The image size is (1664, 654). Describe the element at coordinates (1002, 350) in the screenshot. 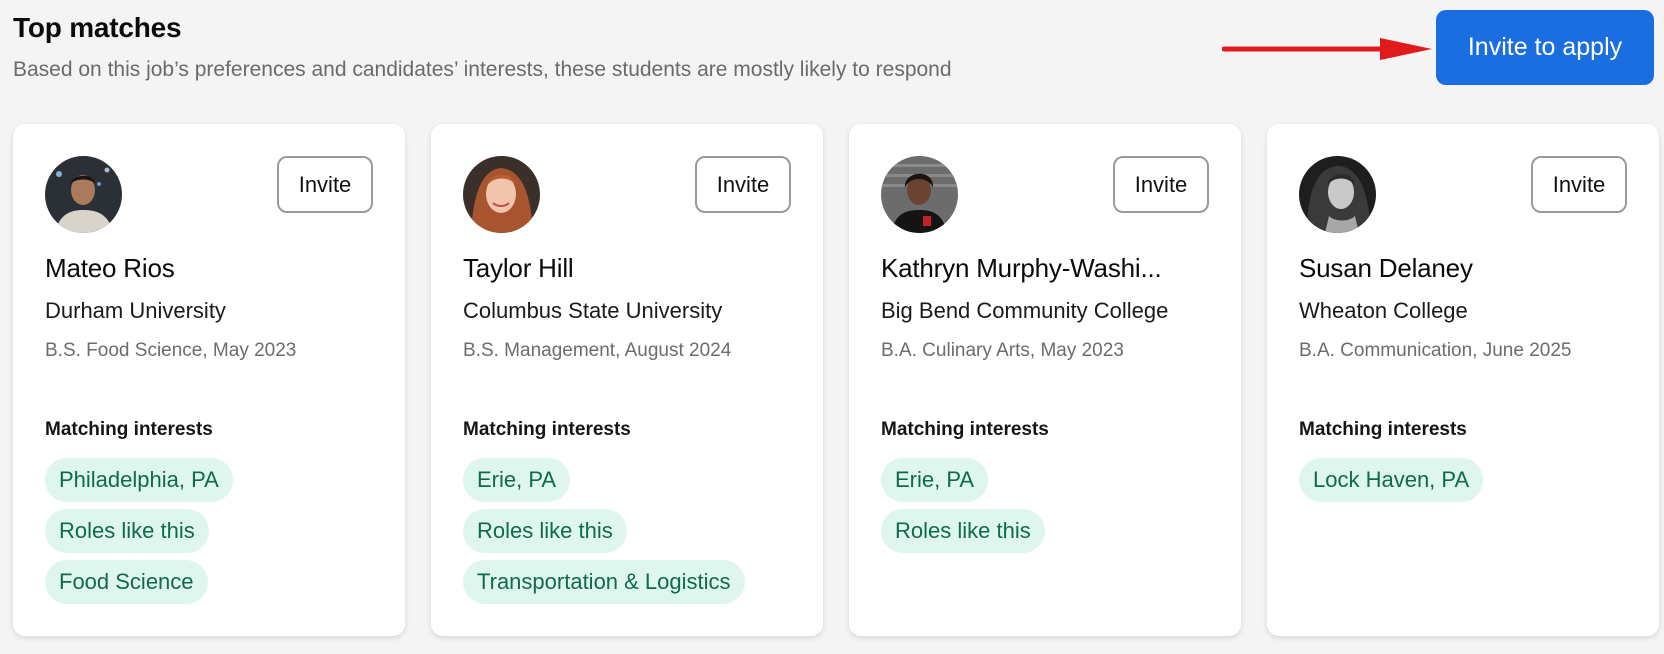

I see `candidate-degree: B.A. Culinary Arts, May 2023` at that location.